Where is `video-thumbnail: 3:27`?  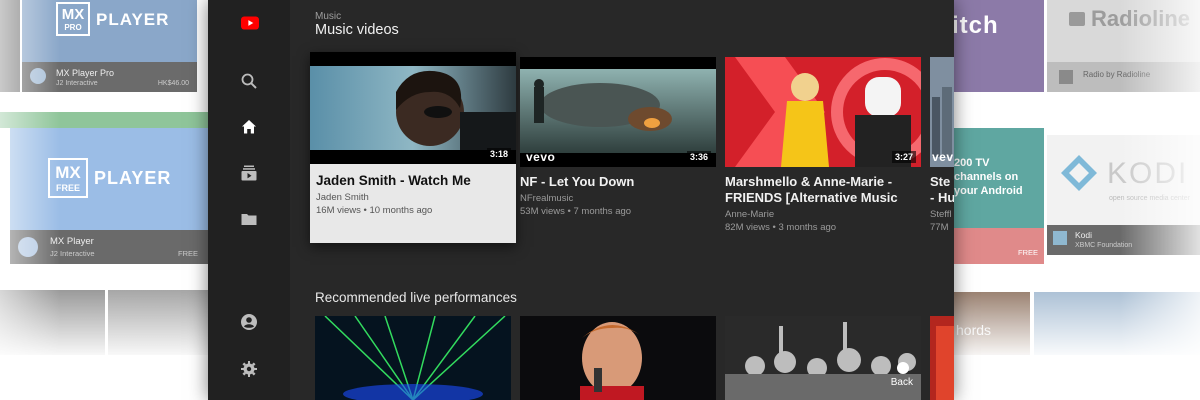
video-thumbnail: 3:27 is located at coordinates (823, 112).